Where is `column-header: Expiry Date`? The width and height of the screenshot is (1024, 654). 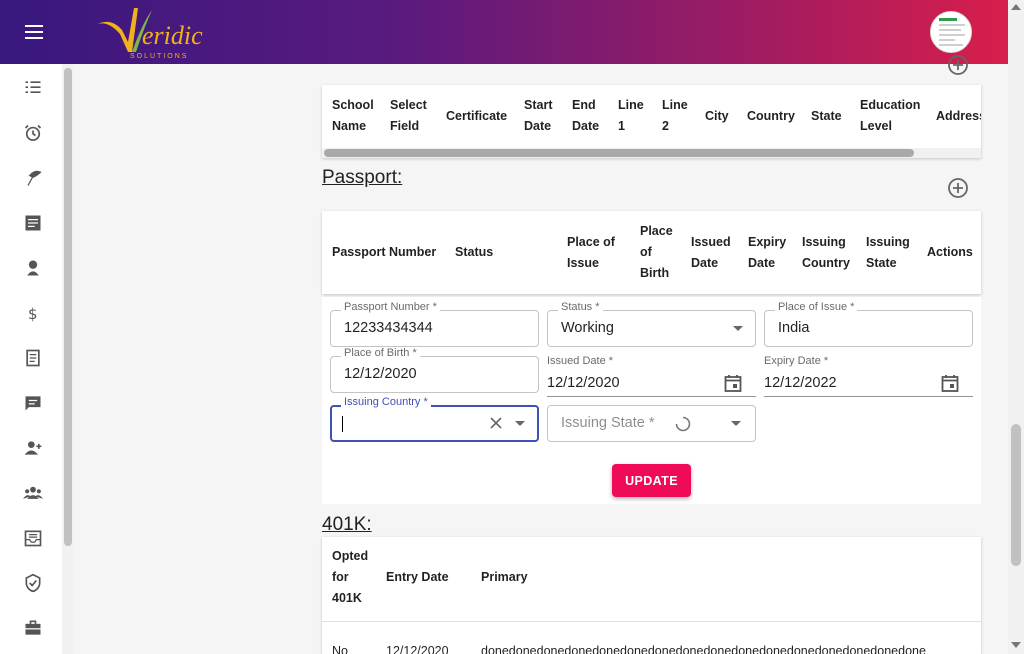
column-header: Expiry Date is located at coordinates (767, 252).